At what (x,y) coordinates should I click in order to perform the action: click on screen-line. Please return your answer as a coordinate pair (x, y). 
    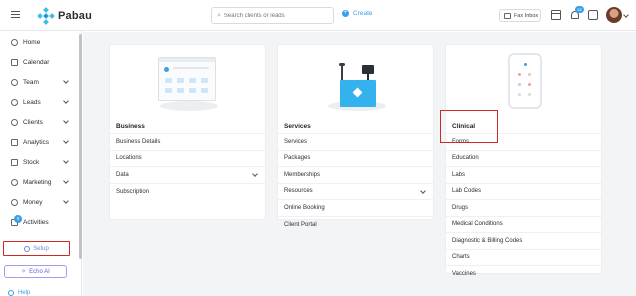
    Looking at the image, I should click on (191, 68).